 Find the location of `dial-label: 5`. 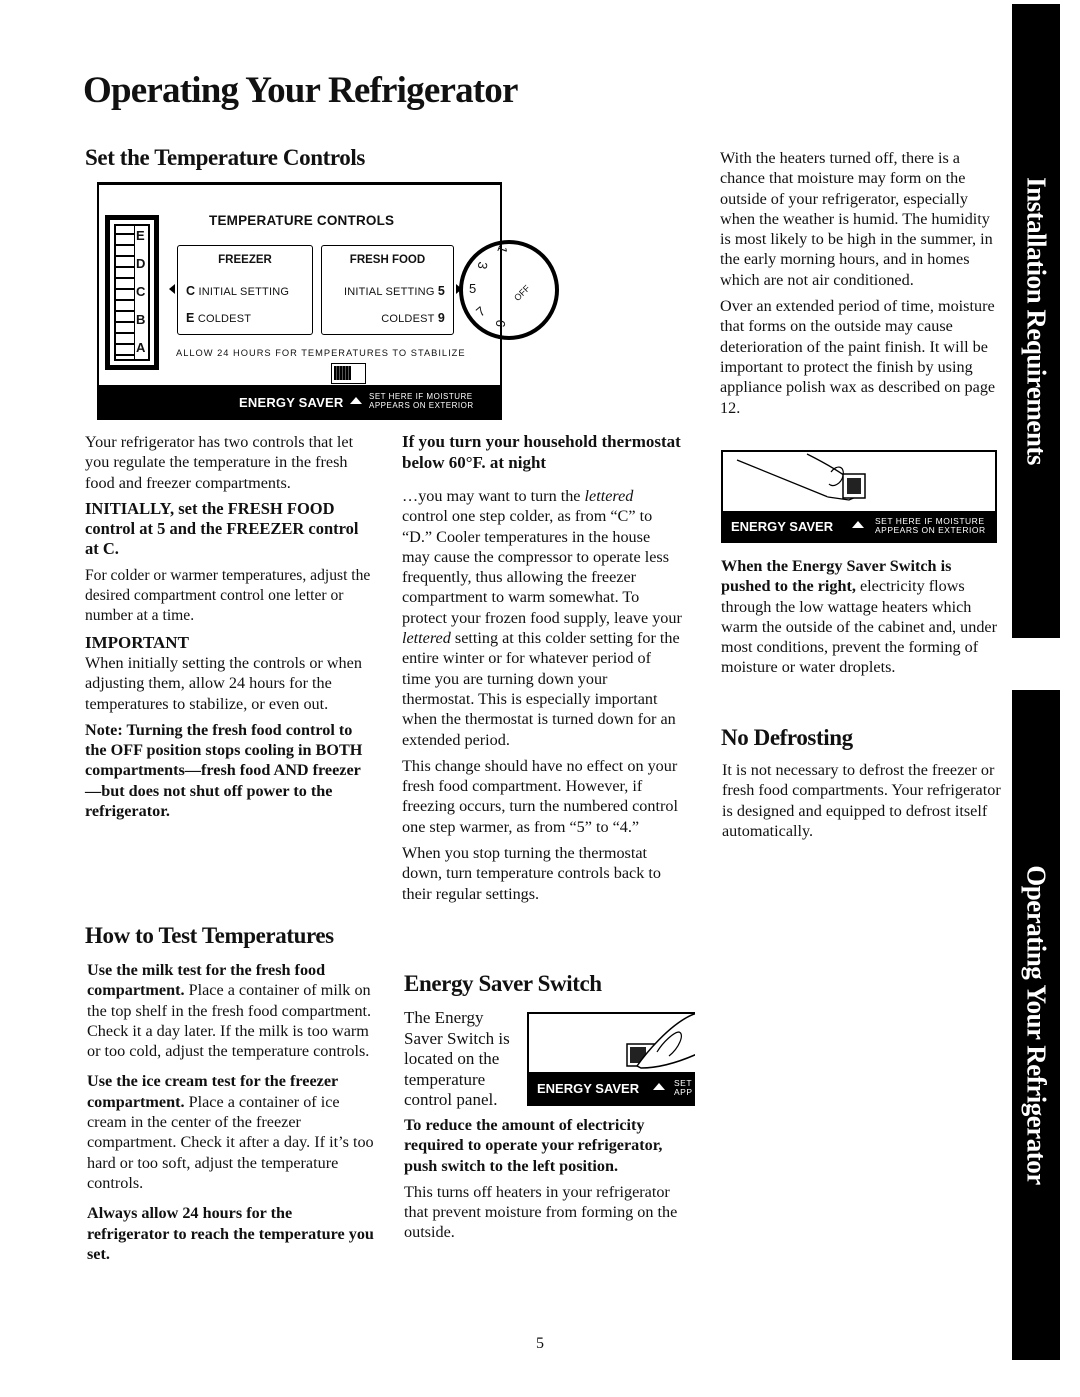

dial-label: 5 is located at coordinates (473, 288).